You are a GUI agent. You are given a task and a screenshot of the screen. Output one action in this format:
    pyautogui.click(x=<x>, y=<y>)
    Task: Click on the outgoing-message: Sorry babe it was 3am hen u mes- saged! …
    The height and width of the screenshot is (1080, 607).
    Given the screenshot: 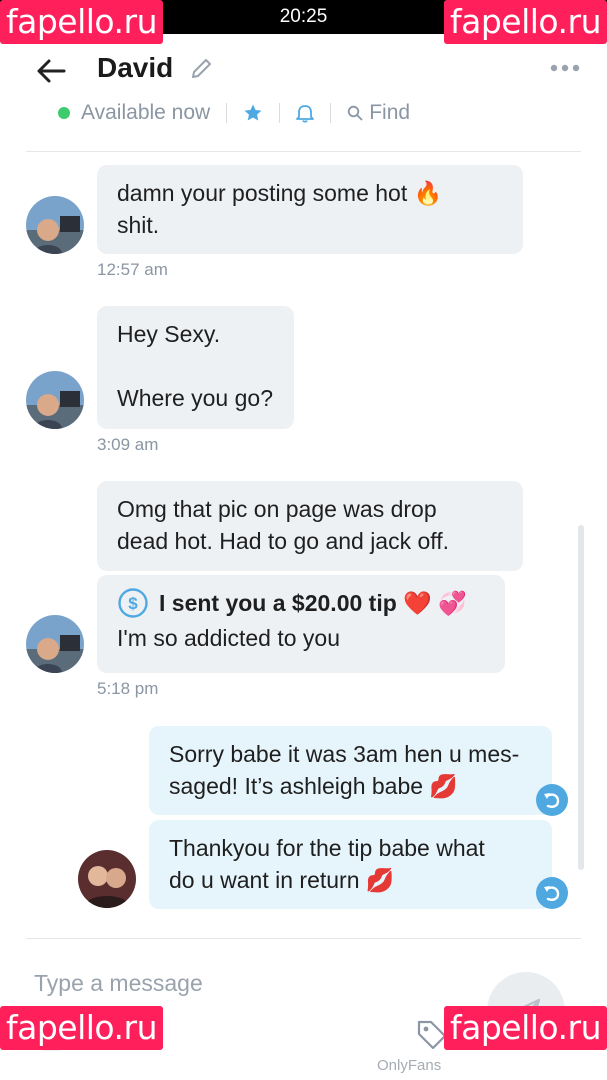 What is the action you would take?
    pyautogui.click(x=350, y=770)
    